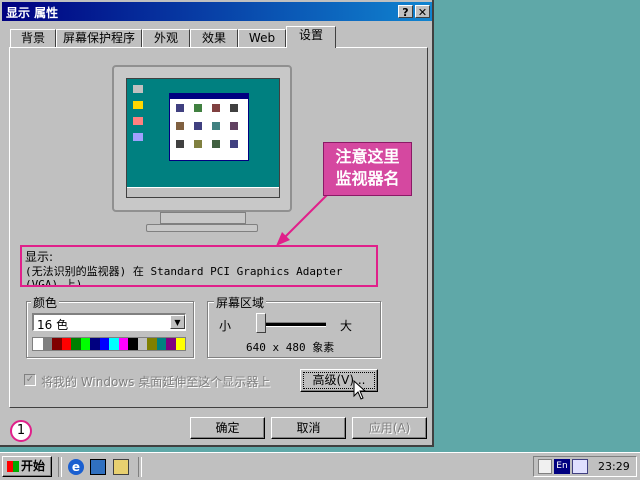 This screenshot has width=640, height=480. I want to click on title-bar: 显示 属性 ? ✕, so click(217, 11).